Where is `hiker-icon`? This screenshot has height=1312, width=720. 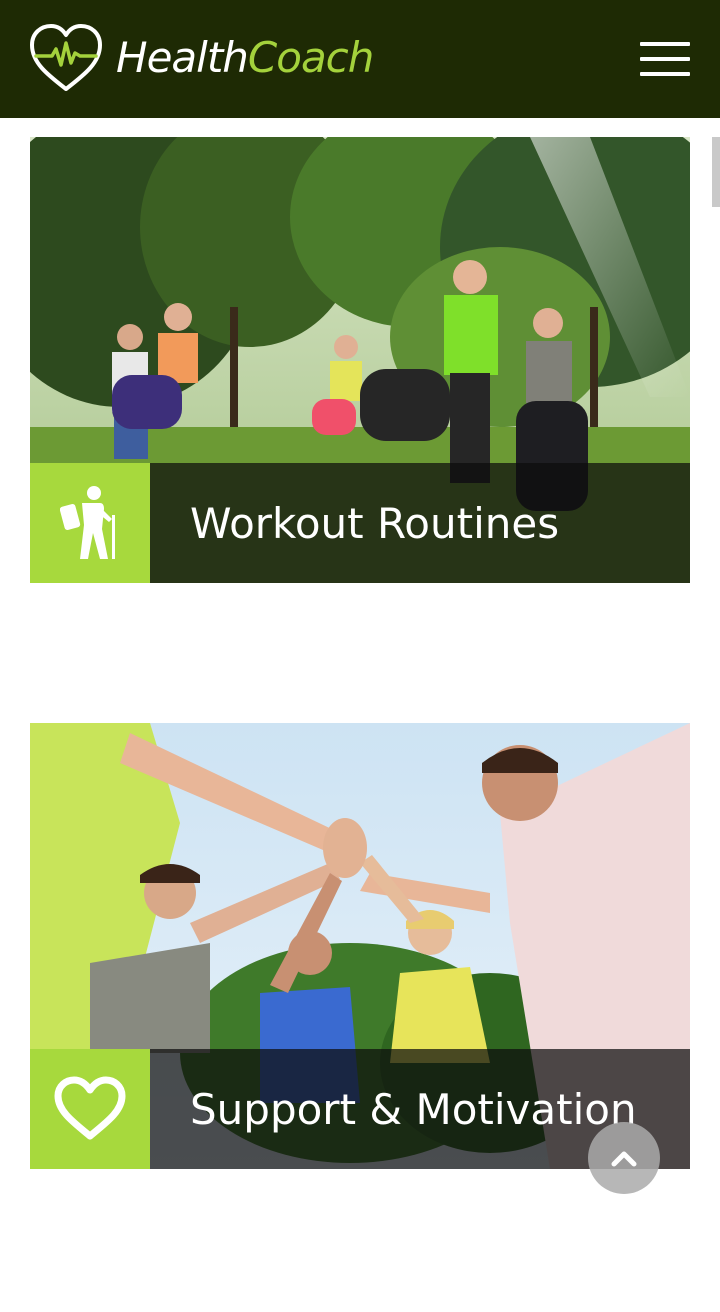 hiker-icon is located at coordinates (87, 522).